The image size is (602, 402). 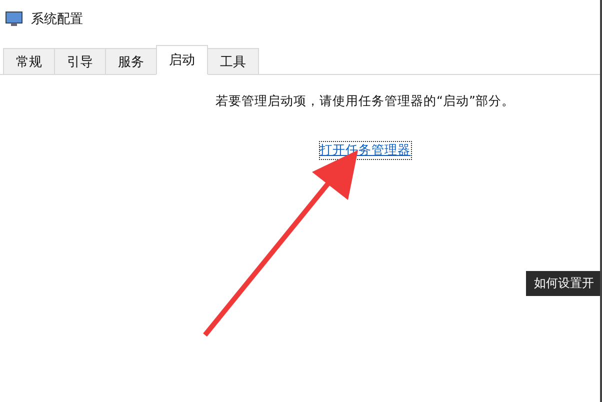 What do you see at coordinates (14, 19) in the screenshot?
I see `monitor-icon` at bounding box center [14, 19].